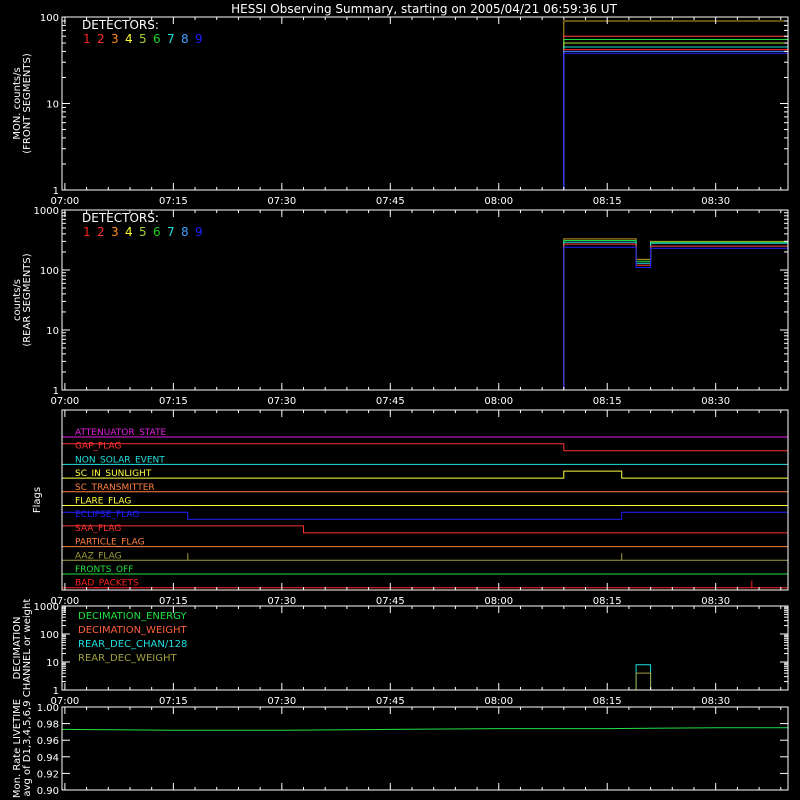 This screenshot has width=800, height=800. What do you see at coordinates (143, 232) in the screenshot?
I see `rear-legend-entry: 5` at bounding box center [143, 232].